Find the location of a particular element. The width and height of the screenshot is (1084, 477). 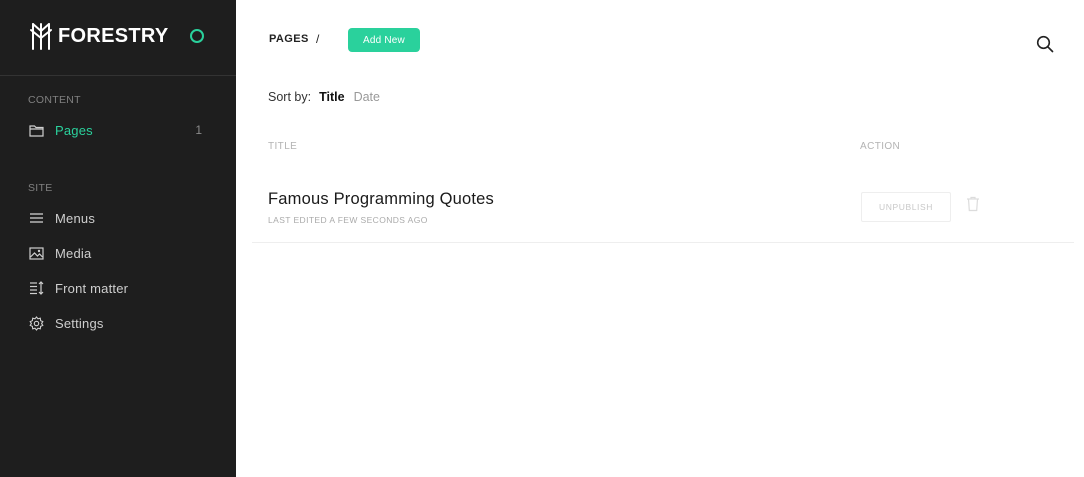

column-header-title: TITLE is located at coordinates (283, 146).